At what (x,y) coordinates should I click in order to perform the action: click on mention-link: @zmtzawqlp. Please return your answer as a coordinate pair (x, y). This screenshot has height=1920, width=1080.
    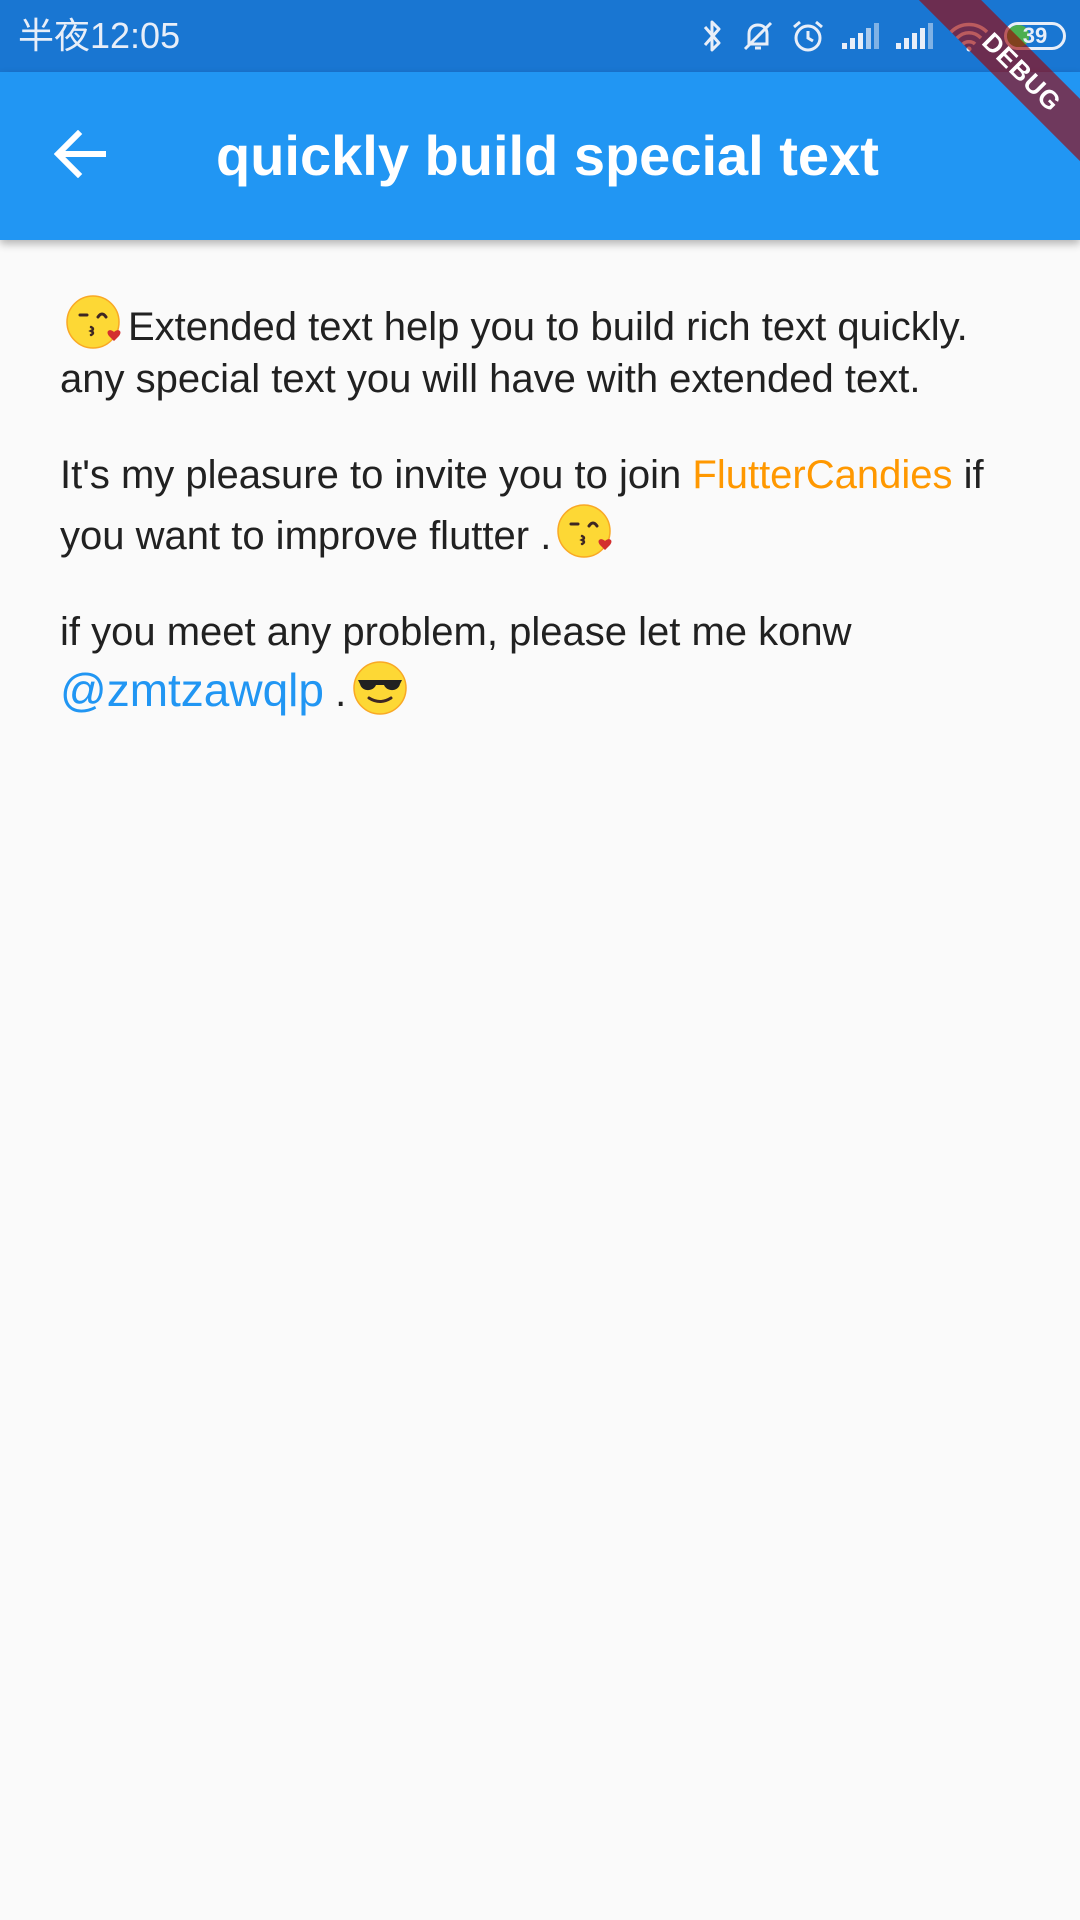
    Looking at the image, I should click on (192, 690).